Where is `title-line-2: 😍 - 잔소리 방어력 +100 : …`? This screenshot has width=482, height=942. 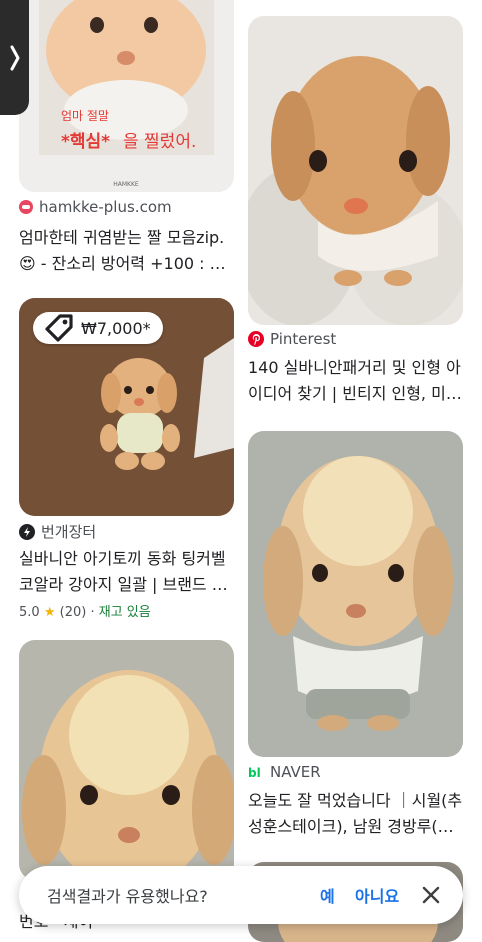 title-line-2: 😍 - 잔소리 방어력 +100 : … is located at coordinates (122, 263).